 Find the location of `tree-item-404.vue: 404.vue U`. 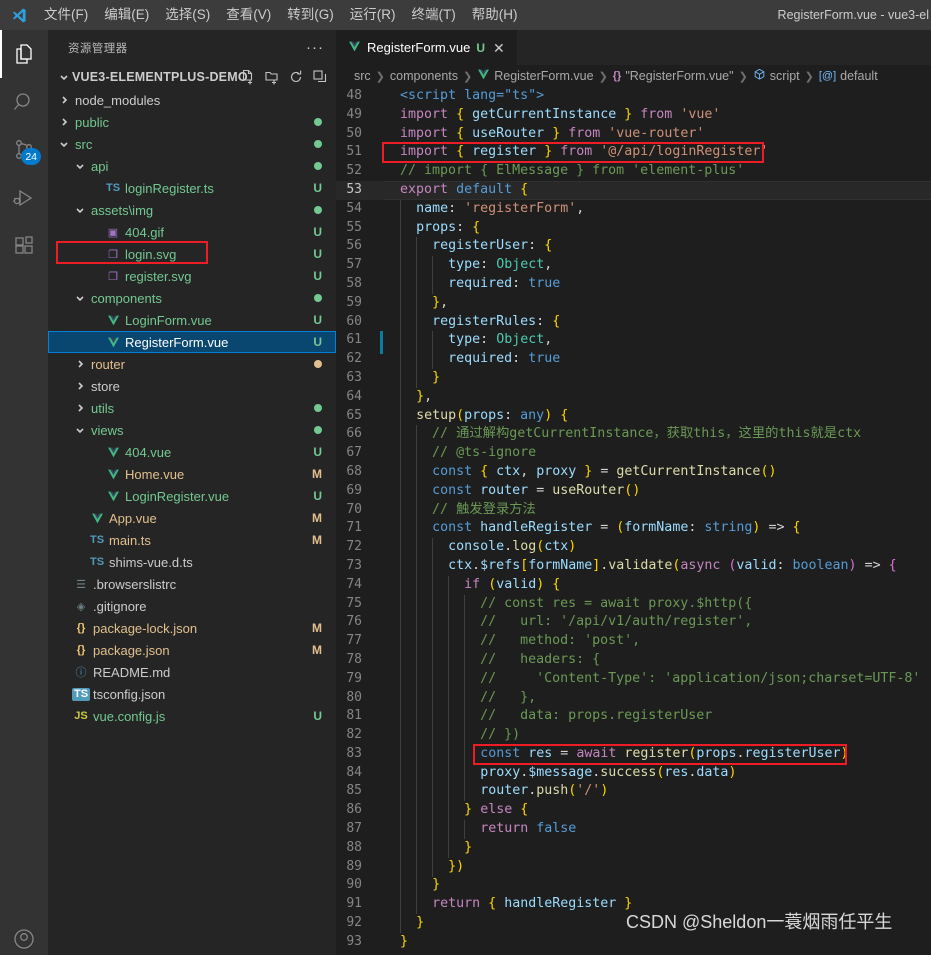

tree-item-404.vue: 404.vue U is located at coordinates (192, 452).